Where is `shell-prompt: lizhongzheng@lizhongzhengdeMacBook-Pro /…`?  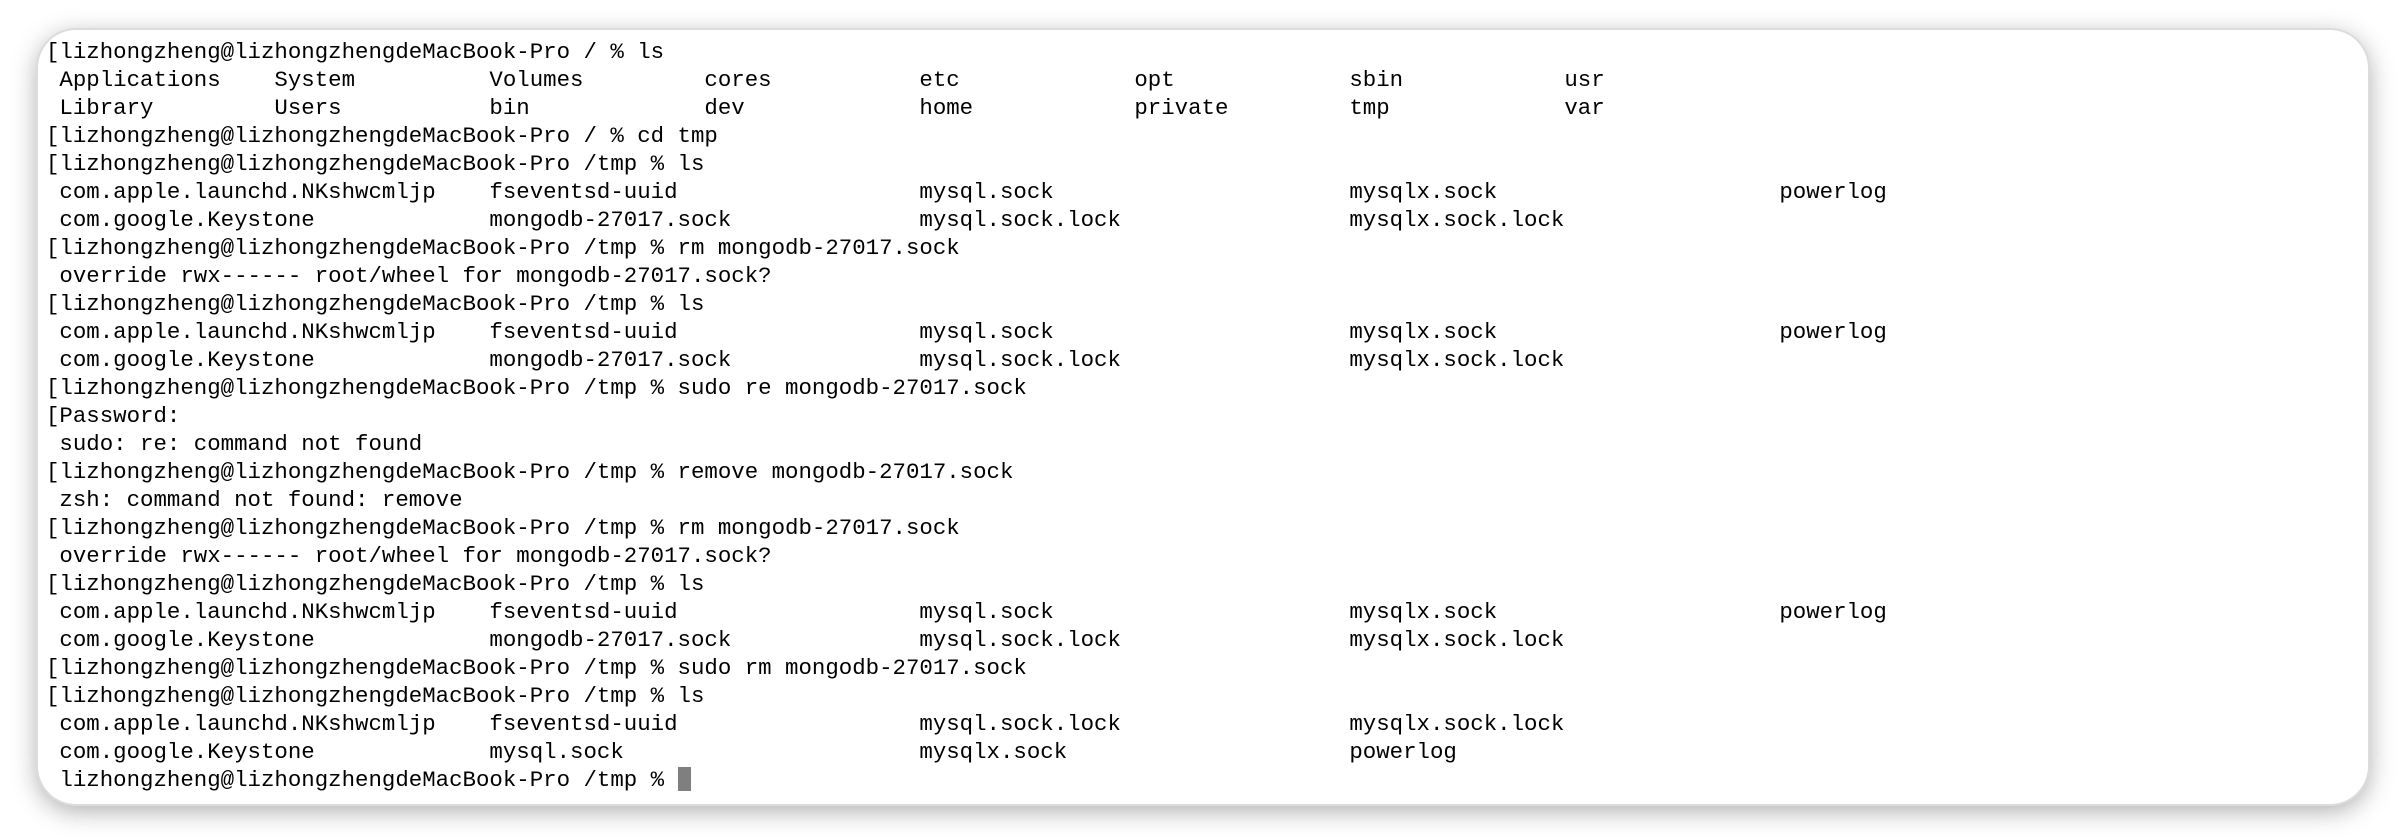 shell-prompt: lizhongzheng@lizhongzhengdeMacBook-Pro /… is located at coordinates (362, 780).